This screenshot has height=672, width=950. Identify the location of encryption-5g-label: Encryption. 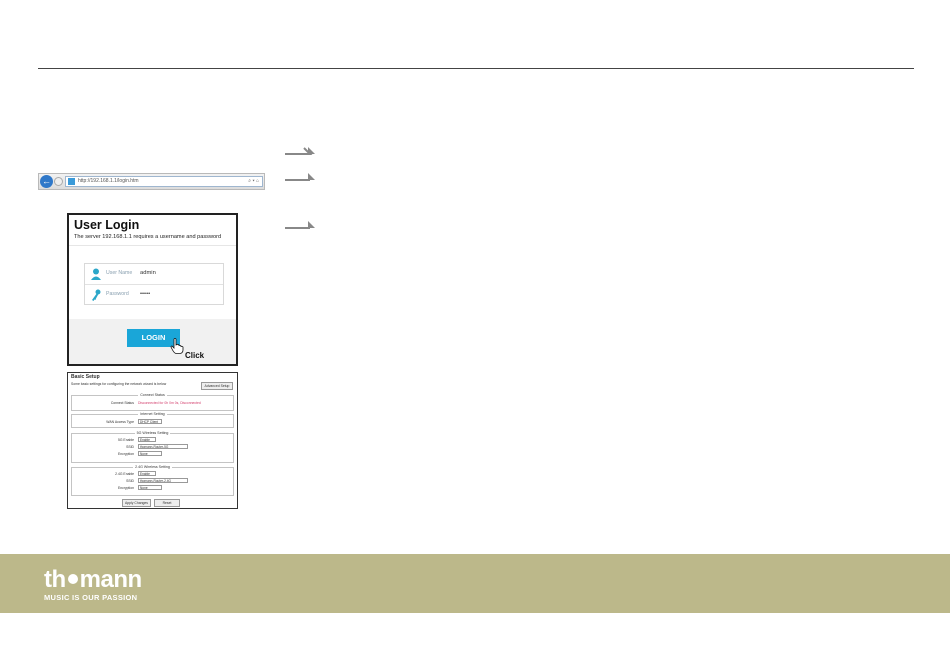
(125, 454).